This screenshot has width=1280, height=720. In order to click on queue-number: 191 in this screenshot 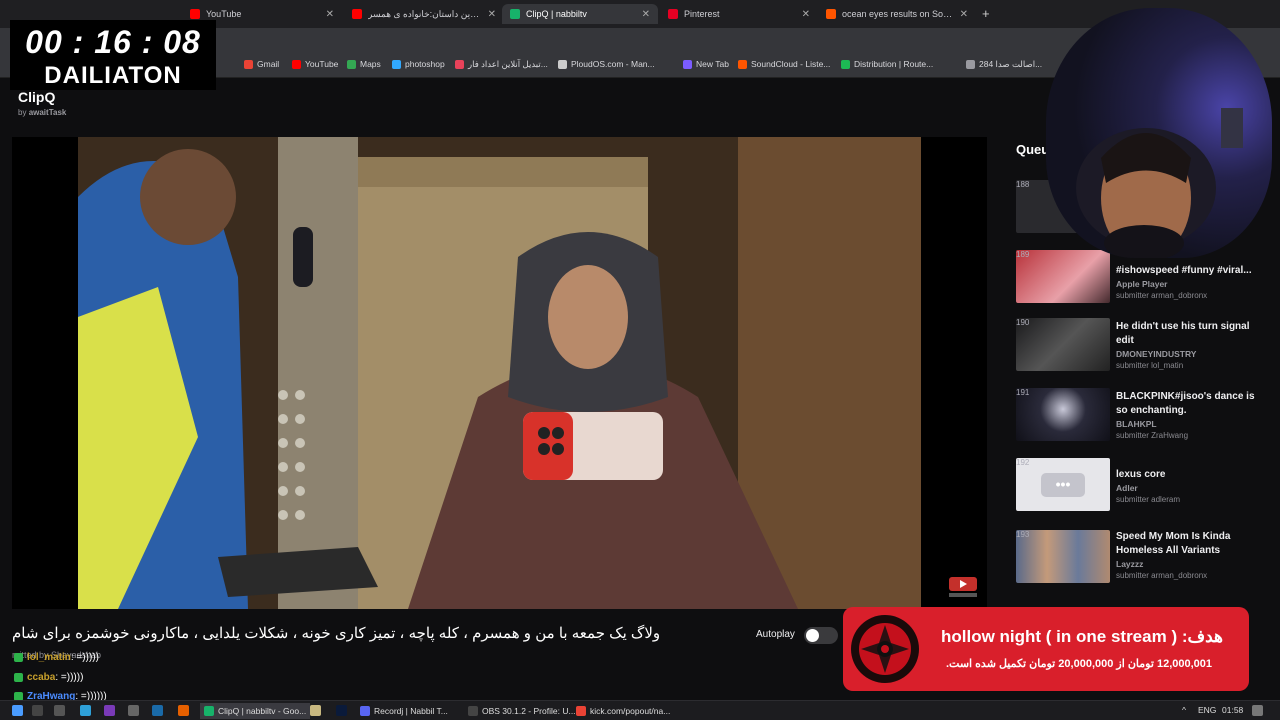, I will do `click(1023, 392)`.